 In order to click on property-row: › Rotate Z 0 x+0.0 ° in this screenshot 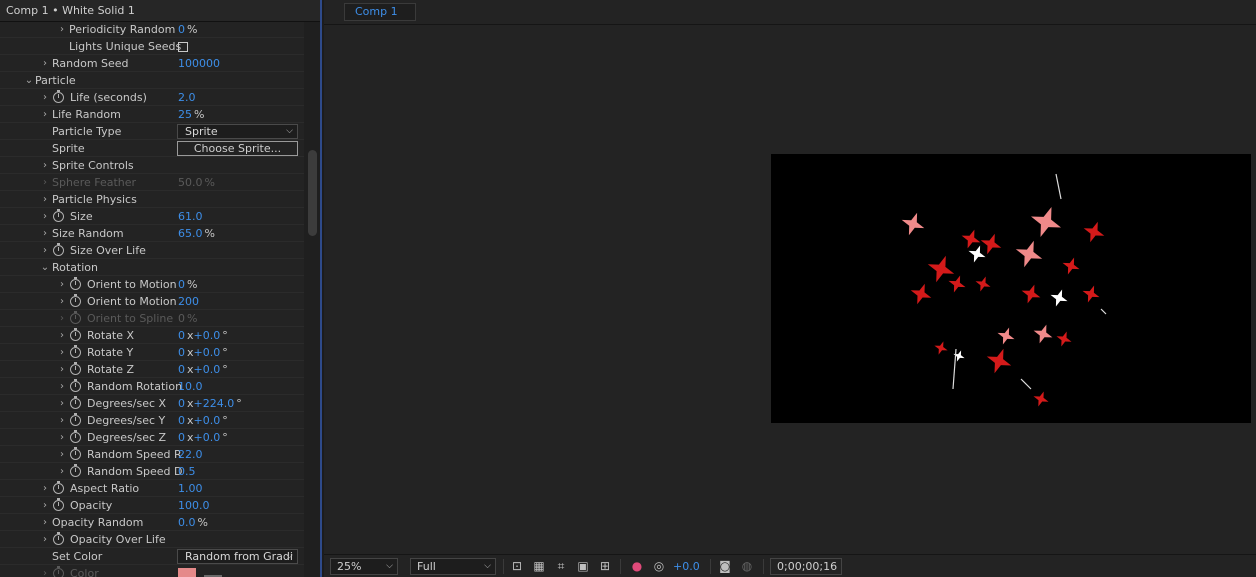, I will do `click(152, 369)`.